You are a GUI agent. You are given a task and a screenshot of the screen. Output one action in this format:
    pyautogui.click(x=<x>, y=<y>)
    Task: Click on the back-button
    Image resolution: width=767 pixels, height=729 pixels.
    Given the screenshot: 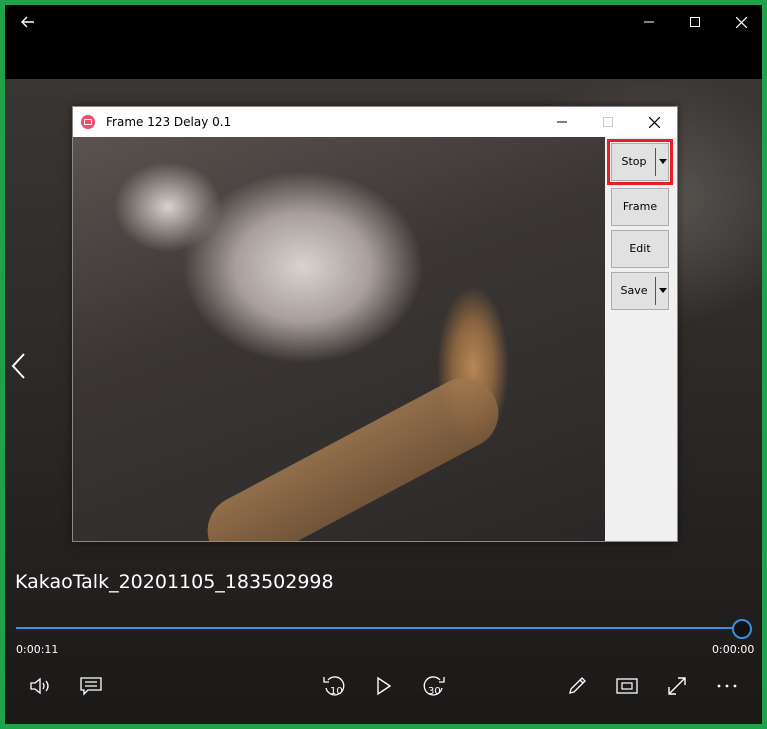 What is the action you would take?
    pyautogui.click(x=28, y=22)
    